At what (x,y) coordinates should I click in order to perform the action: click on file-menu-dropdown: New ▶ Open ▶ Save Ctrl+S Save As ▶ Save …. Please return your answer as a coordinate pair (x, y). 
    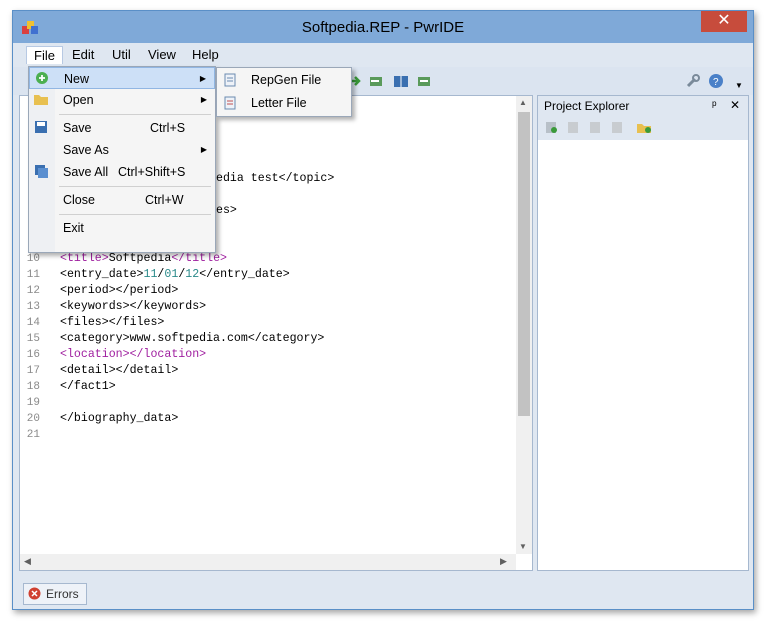
    Looking at the image, I should click on (122, 159).